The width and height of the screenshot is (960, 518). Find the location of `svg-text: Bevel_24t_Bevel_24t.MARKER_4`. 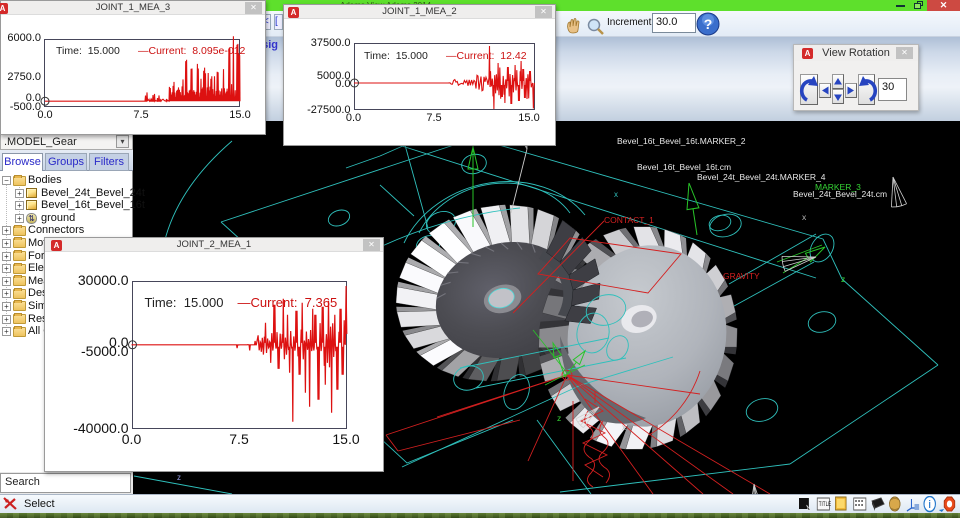

svg-text: Bevel_24t_Bevel_24t.MARKER_4 is located at coordinates (761, 177).